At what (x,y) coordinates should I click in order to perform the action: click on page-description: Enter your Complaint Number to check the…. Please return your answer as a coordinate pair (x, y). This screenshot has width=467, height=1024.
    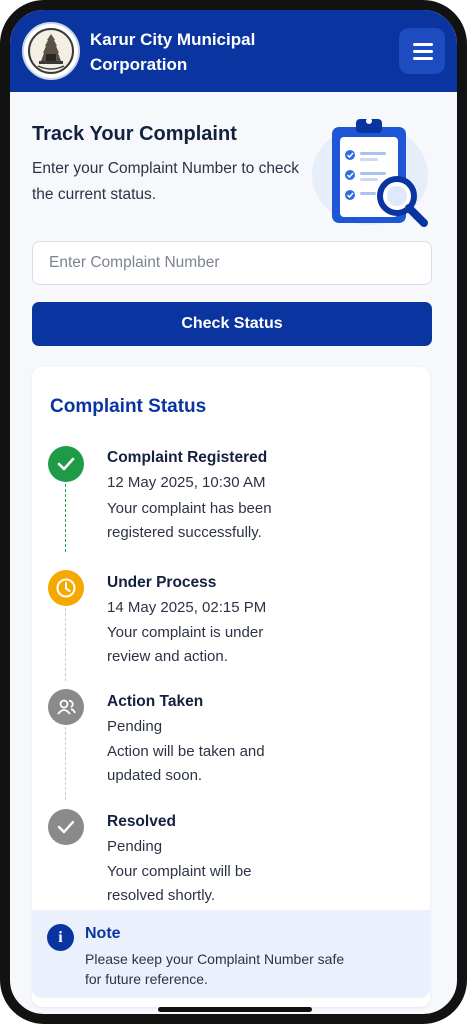
    Looking at the image, I should click on (166, 181).